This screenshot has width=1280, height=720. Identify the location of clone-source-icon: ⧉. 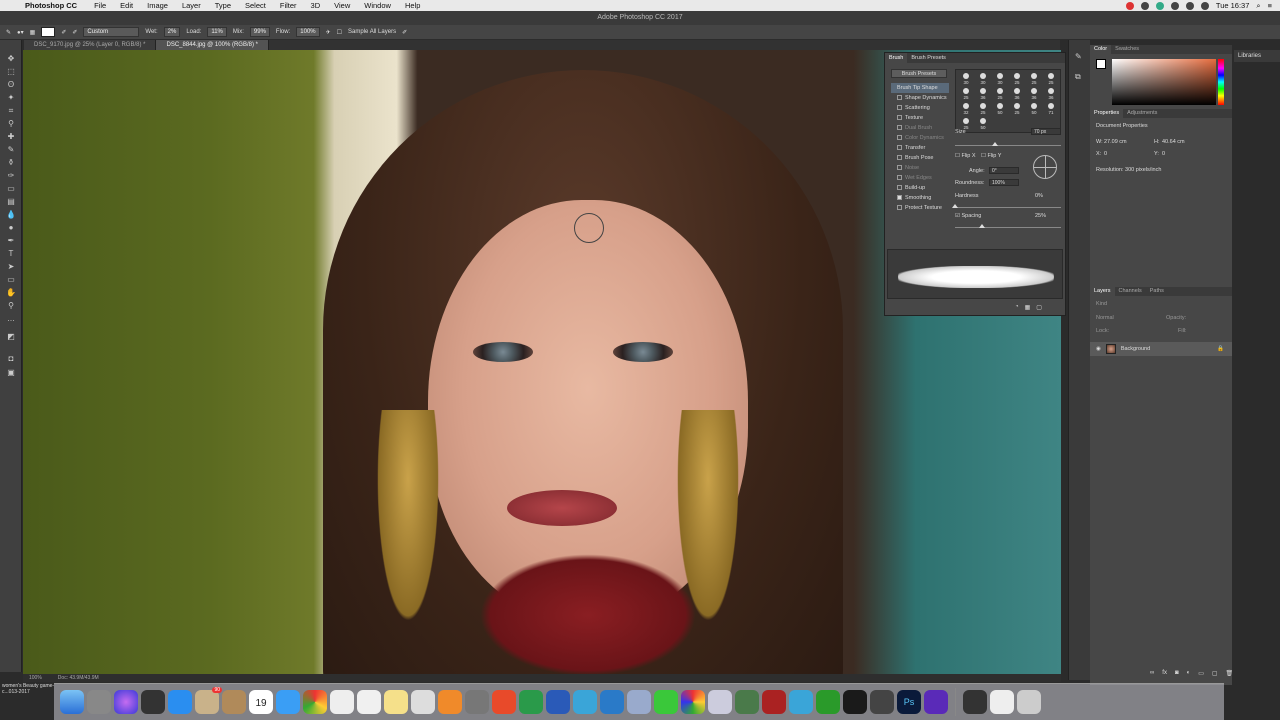
(1078, 77).